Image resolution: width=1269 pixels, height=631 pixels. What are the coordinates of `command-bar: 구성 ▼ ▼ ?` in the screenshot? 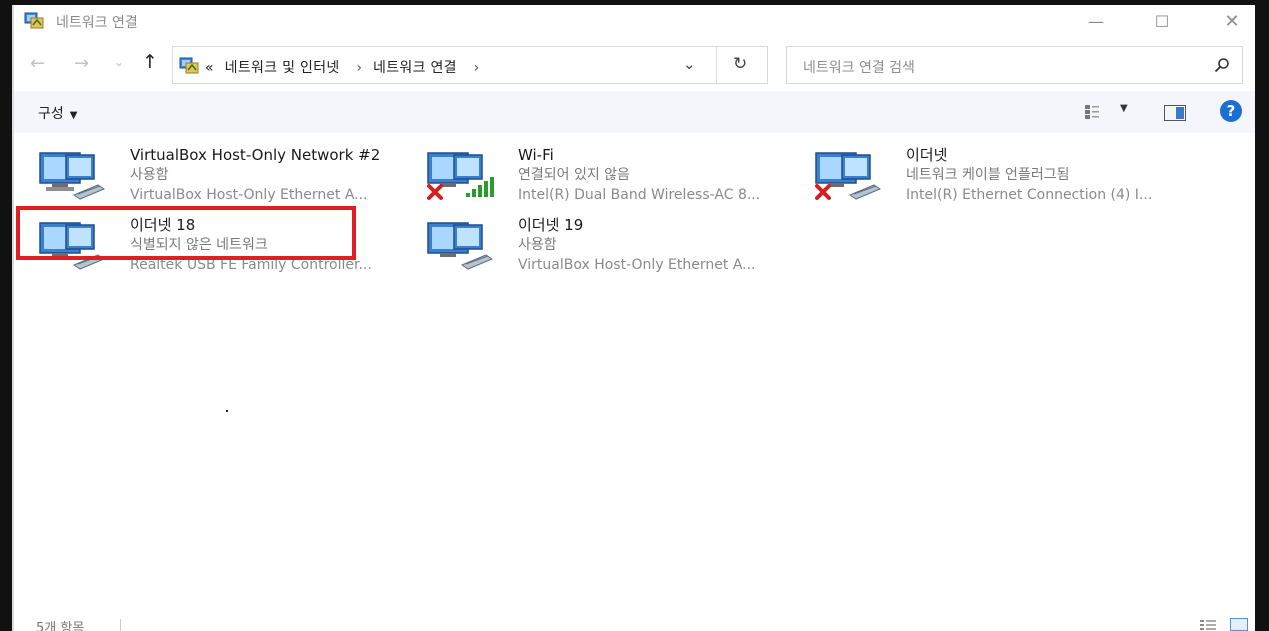 It's located at (634, 112).